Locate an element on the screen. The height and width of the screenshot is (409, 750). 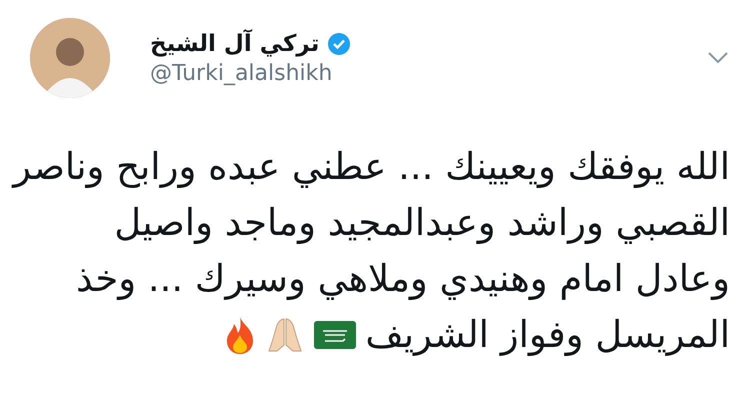
tweet-text-line: المريسل وفواز الشريف is located at coordinates (547, 335).